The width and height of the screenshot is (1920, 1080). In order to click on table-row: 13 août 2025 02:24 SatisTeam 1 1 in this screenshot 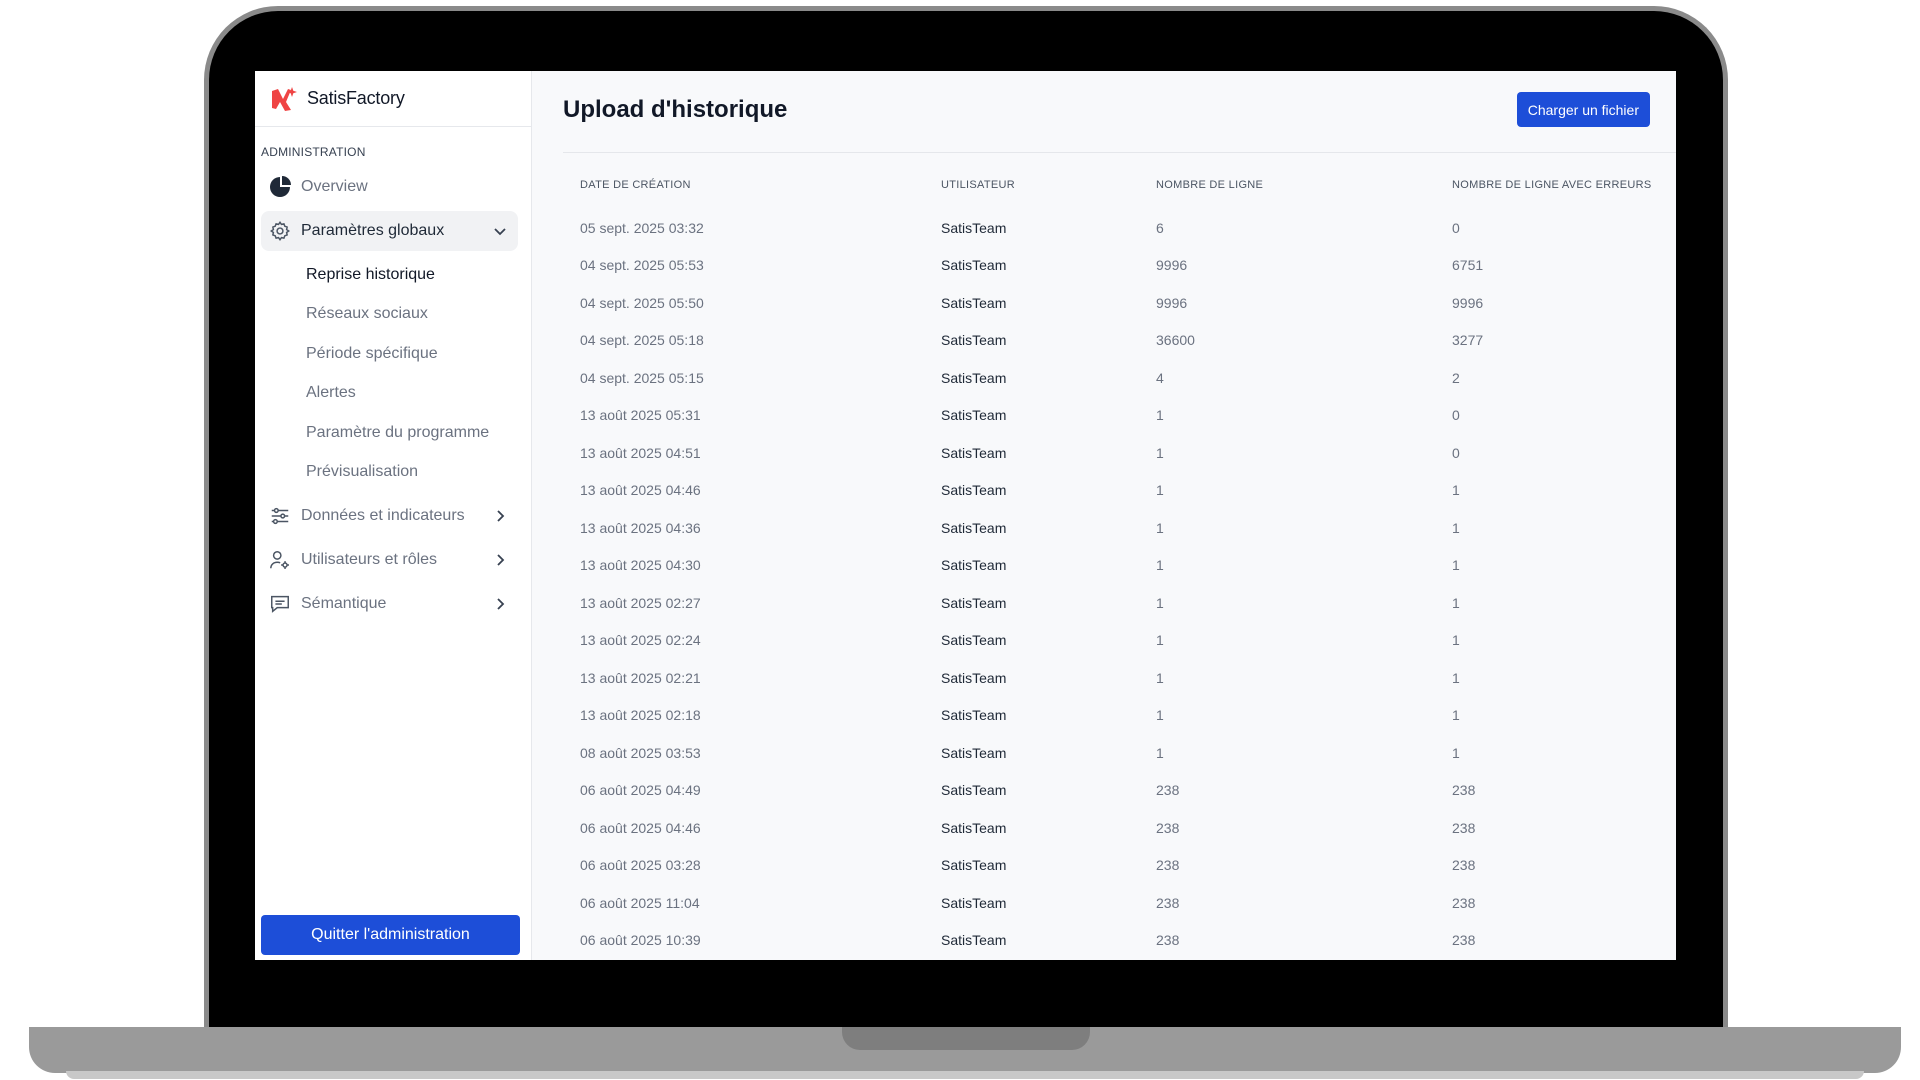, I will do `click(1116, 641)`.